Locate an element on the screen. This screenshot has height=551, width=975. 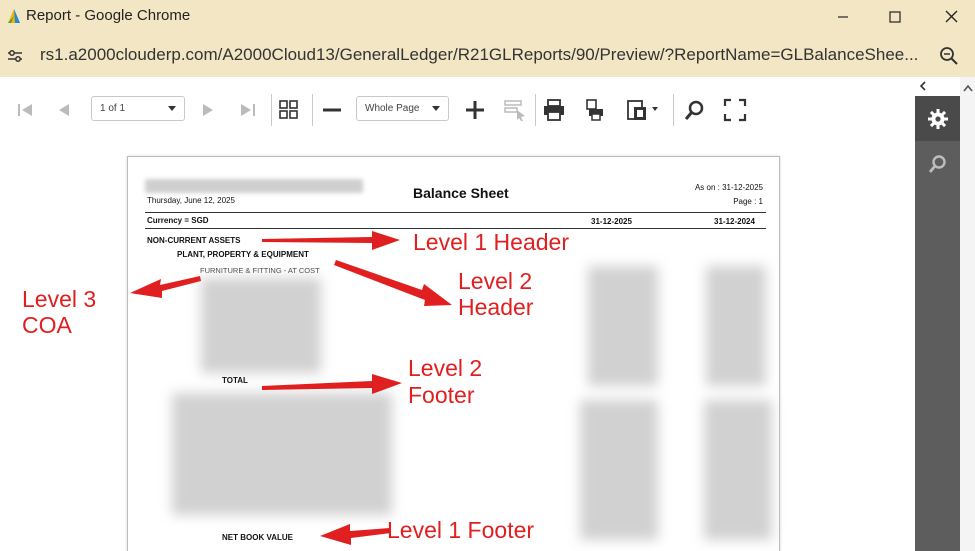
last-page-icon is located at coordinates (248, 110).